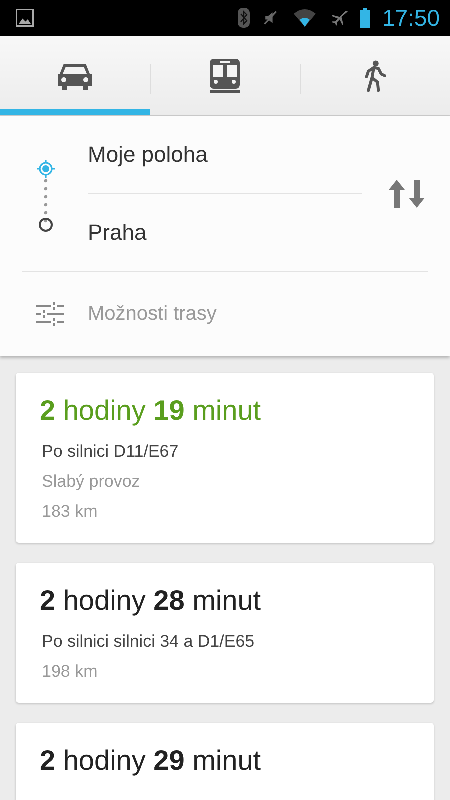 The width and height of the screenshot is (450, 800). What do you see at coordinates (50, 314) in the screenshot?
I see `sliders-icon` at bounding box center [50, 314].